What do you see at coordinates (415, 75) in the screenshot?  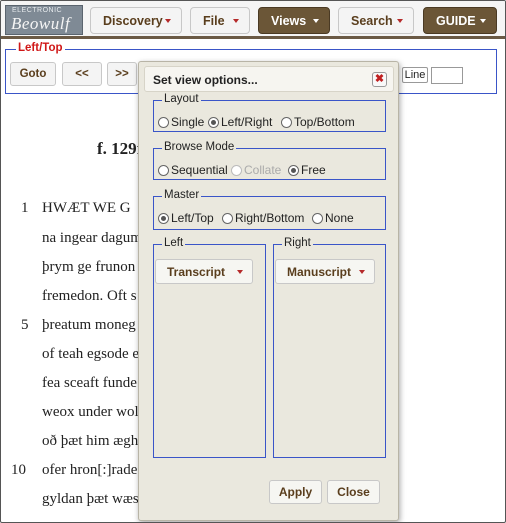 I see `line-button: Line` at bounding box center [415, 75].